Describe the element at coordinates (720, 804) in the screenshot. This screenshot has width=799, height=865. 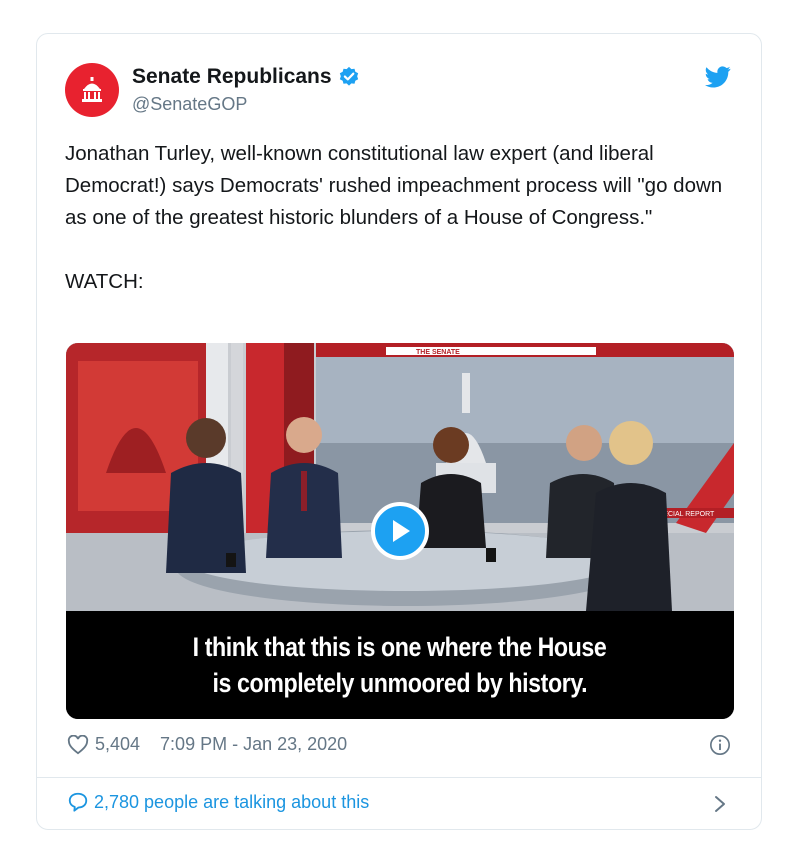
I see `chevron-right-icon` at that location.